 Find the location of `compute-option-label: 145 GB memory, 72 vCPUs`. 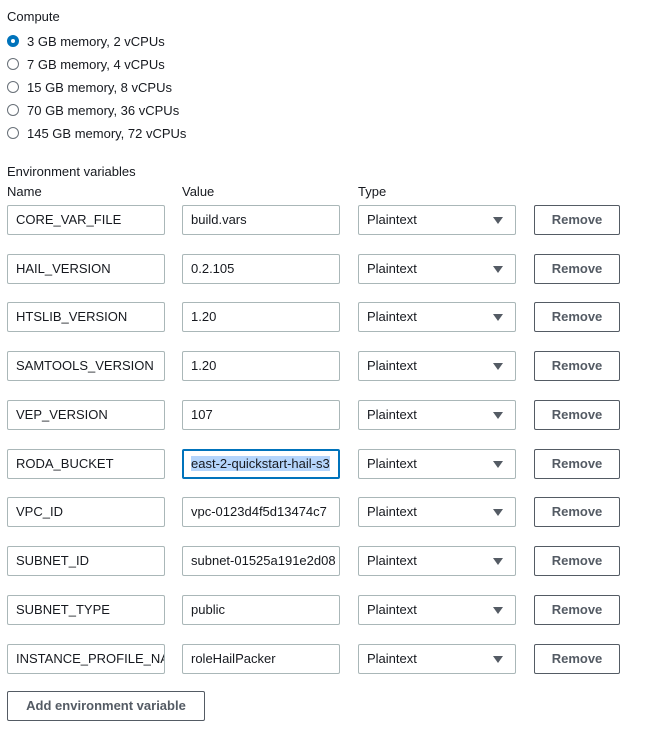

compute-option-label: 145 GB memory, 72 vCPUs is located at coordinates (107, 133).